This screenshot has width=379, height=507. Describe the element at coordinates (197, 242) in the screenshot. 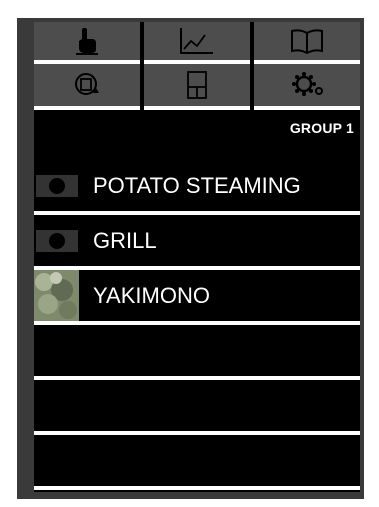

I see `recipe-row: GRILL` at that location.